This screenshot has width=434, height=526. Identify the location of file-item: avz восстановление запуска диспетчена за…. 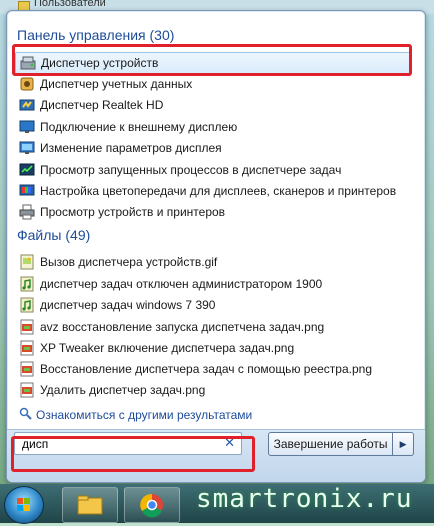
(212, 327).